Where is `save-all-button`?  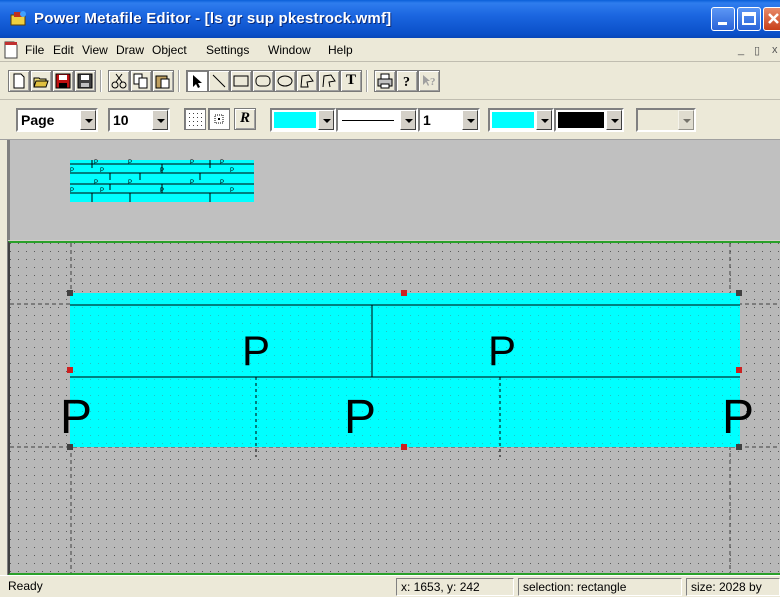
save-all-button is located at coordinates (85, 81).